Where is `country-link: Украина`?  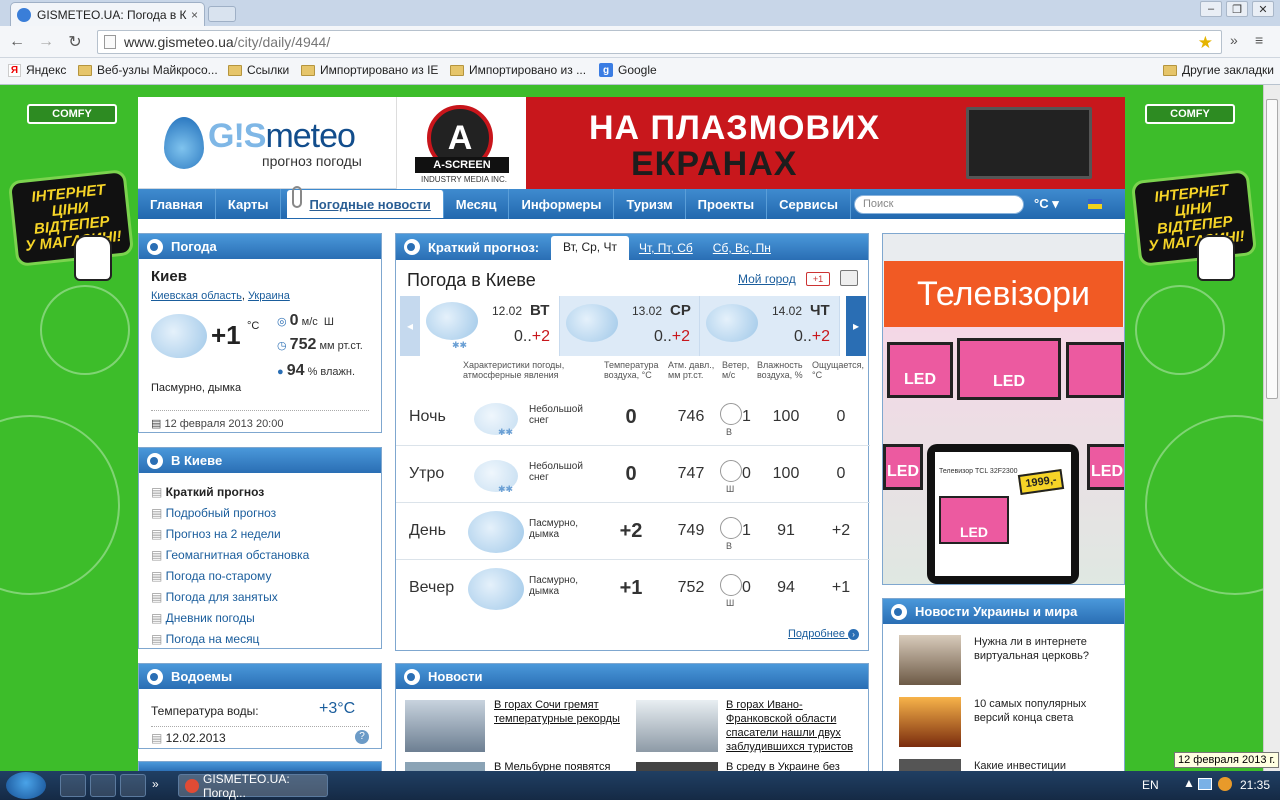
country-link: Украина is located at coordinates (269, 296).